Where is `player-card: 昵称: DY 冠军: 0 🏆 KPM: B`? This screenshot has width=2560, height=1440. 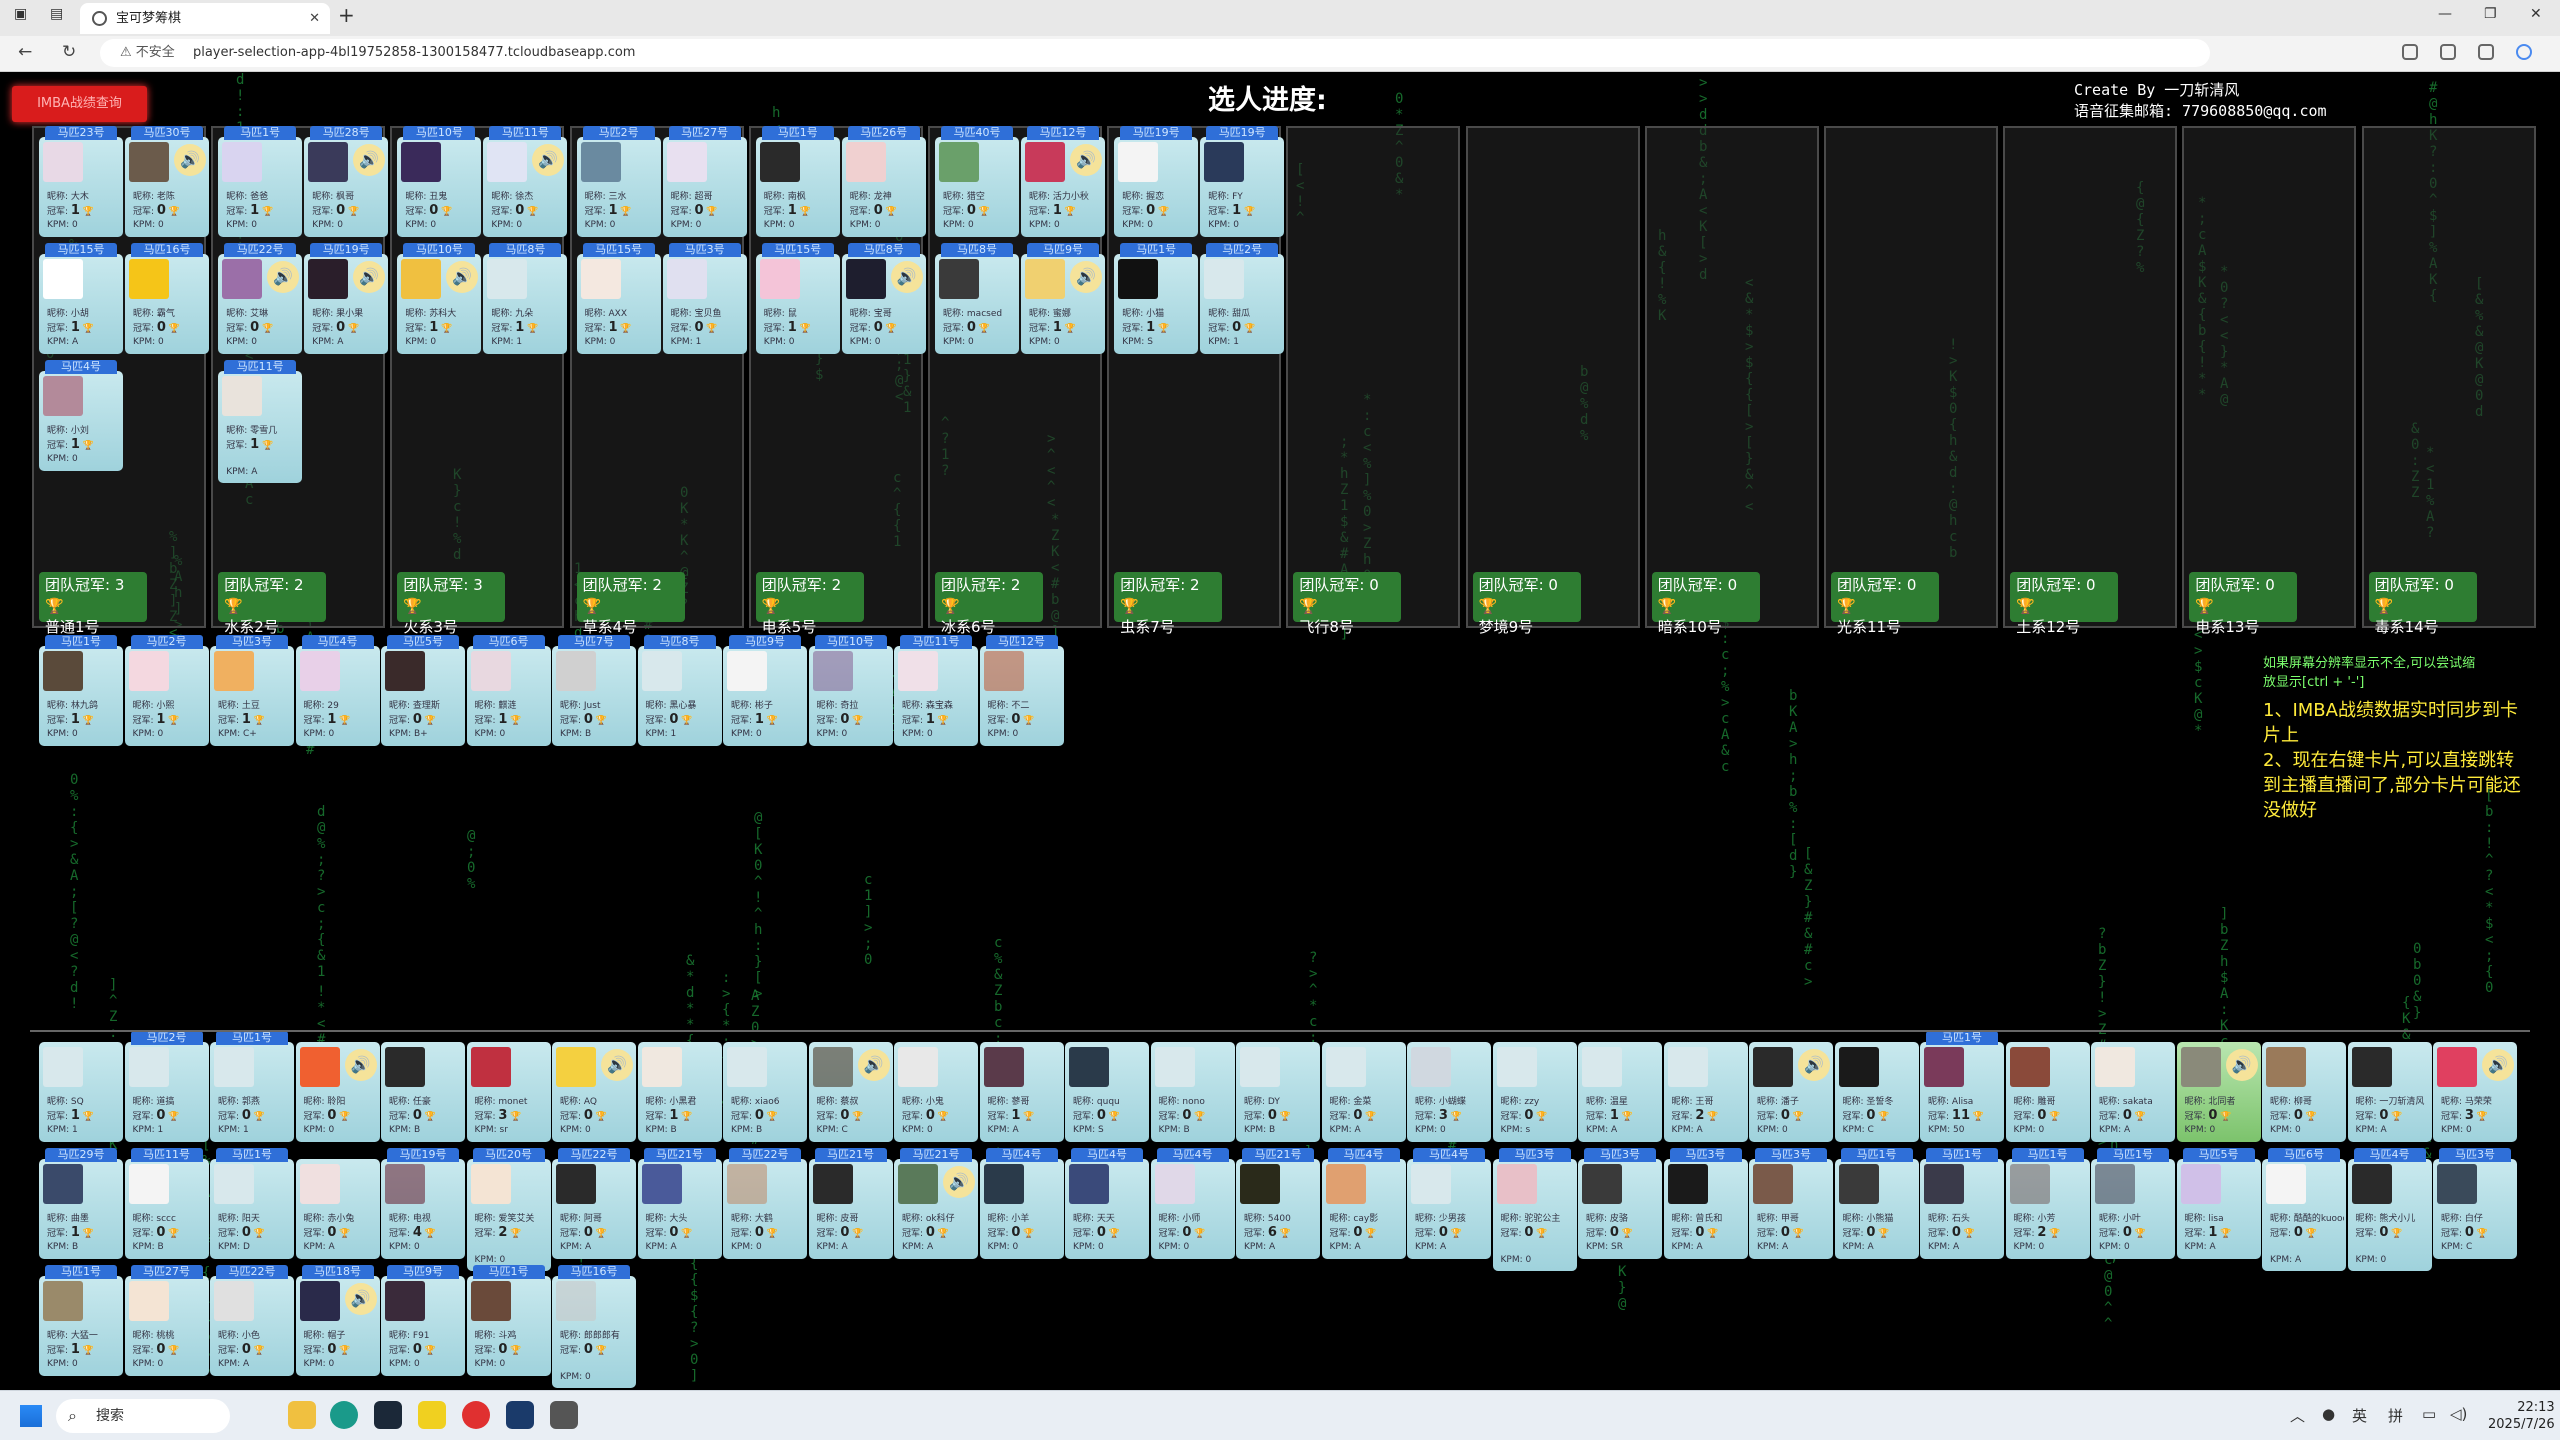
player-card: 昵称: DY 冠军: 0 🏆 KPM: B is located at coordinates (1278, 1092).